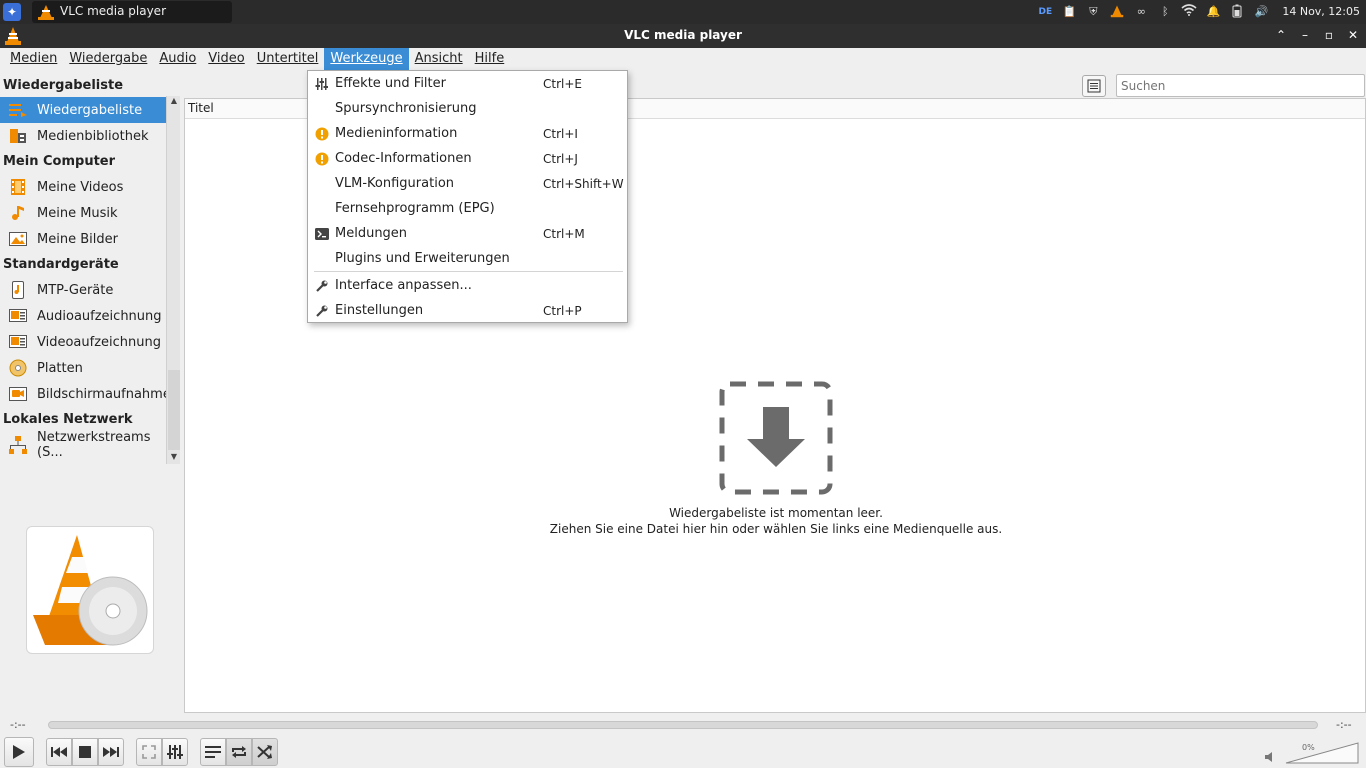 This screenshot has width=1366, height=768. What do you see at coordinates (83, 187) in the screenshot?
I see `sidebar-item-videos: Meine Videos` at bounding box center [83, 187].